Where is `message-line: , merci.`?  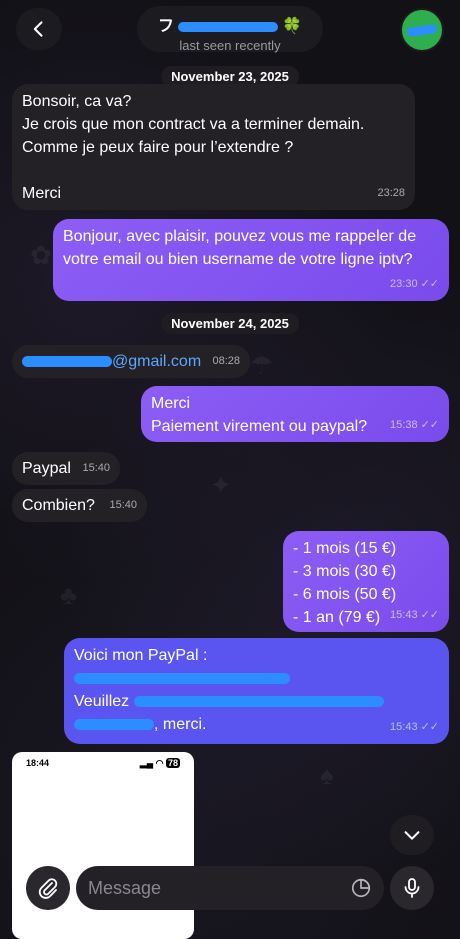
message-line: , merci. is located at coordinates (256, 724).